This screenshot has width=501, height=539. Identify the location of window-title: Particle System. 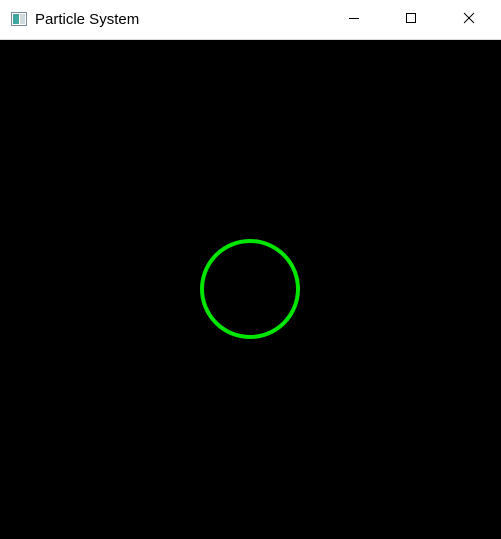
(87, 19).